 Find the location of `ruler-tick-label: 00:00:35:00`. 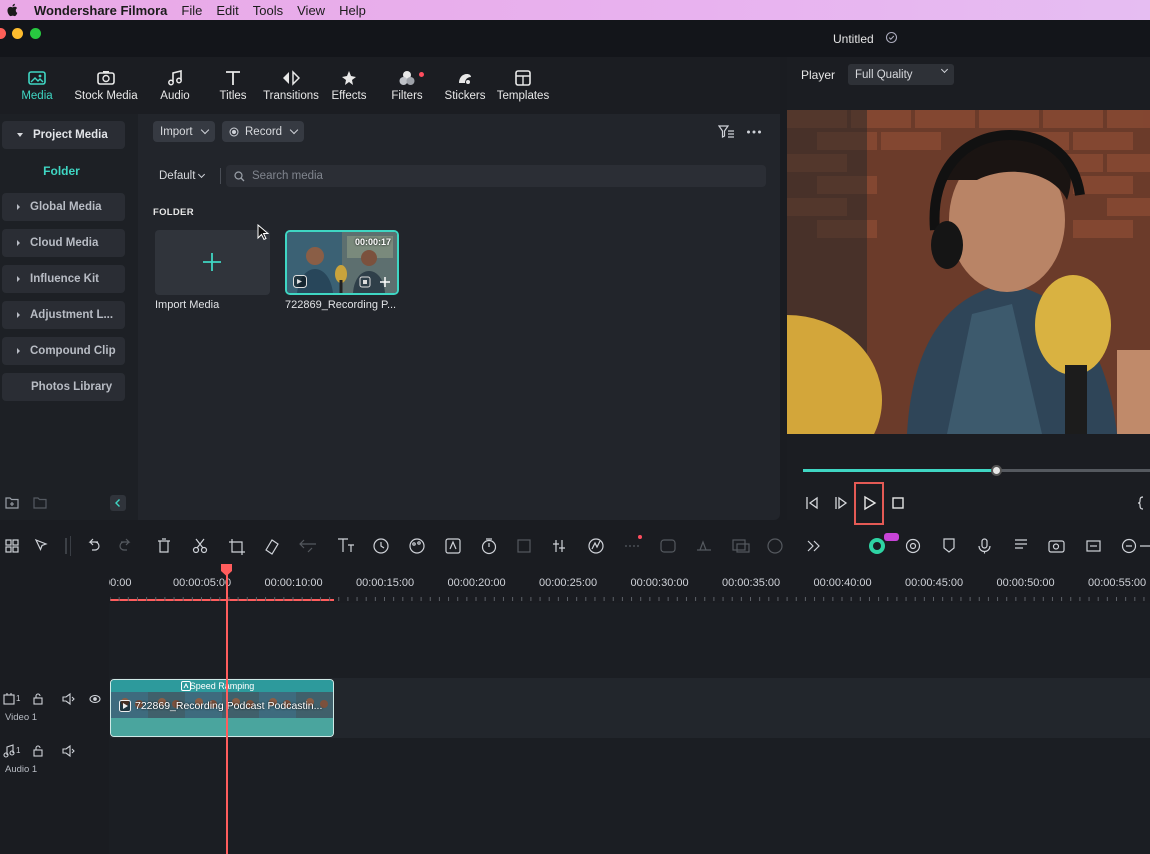

ruler-tick-label: 00:00:35:00 is located at coordinates (751, 583).